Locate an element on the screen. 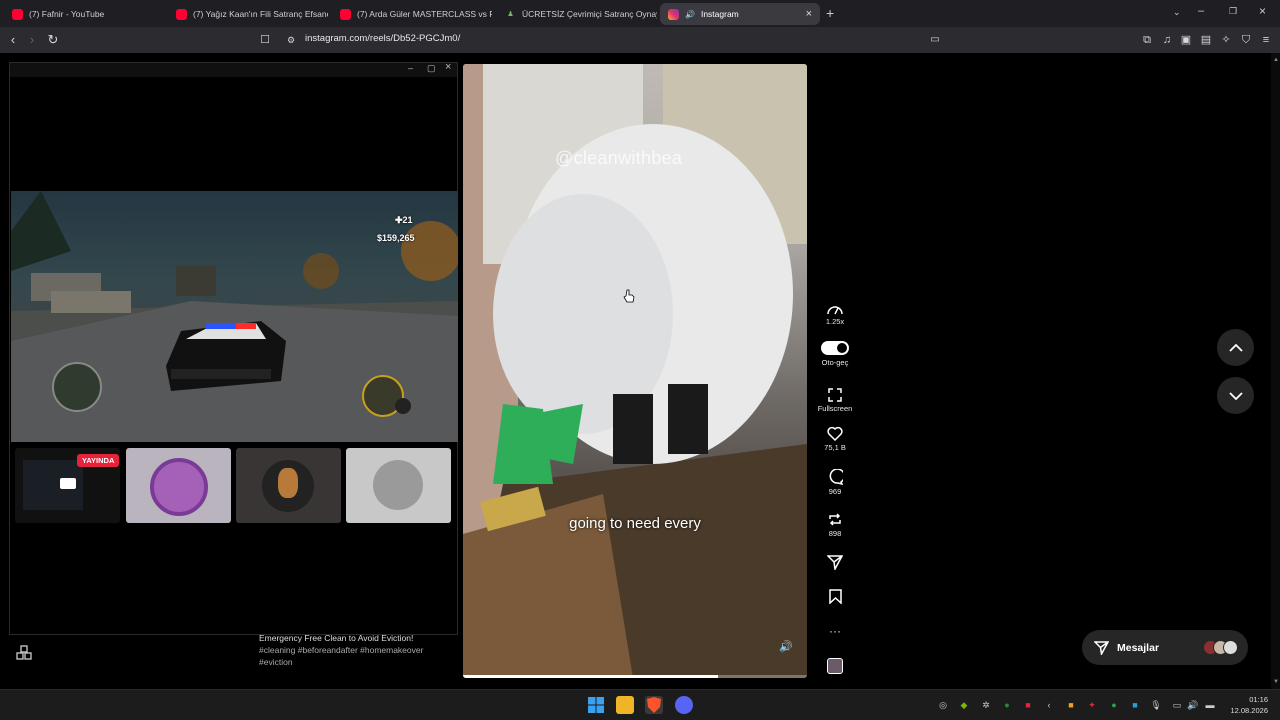 The width and height of the screenshot is (1280, 720). fullscreen-button: Fullscreen is located at coordinates (835, 400).